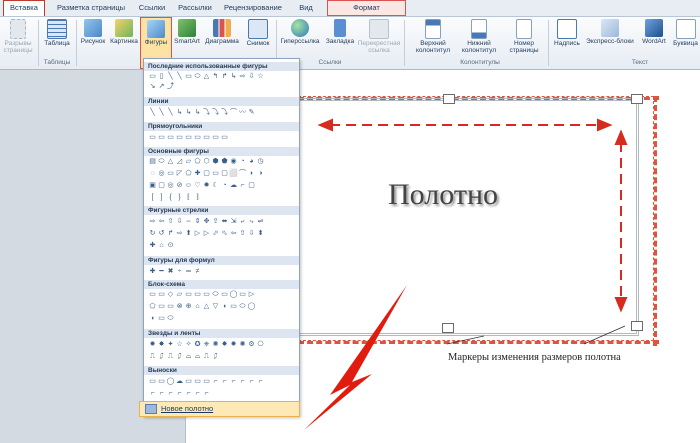 Image resolution: width=700 pixels, height=443 pixels. Describe the element at coordinates (175, 197) in the screenshot. I see `shape-row: []{} ⁅ ⁆` at that location.